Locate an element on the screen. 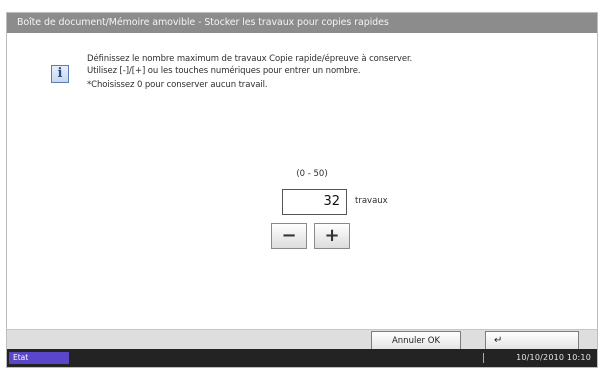 This screenshot has width=607, height=373. enter-button: ↵ is located at coordinates (532, 341).